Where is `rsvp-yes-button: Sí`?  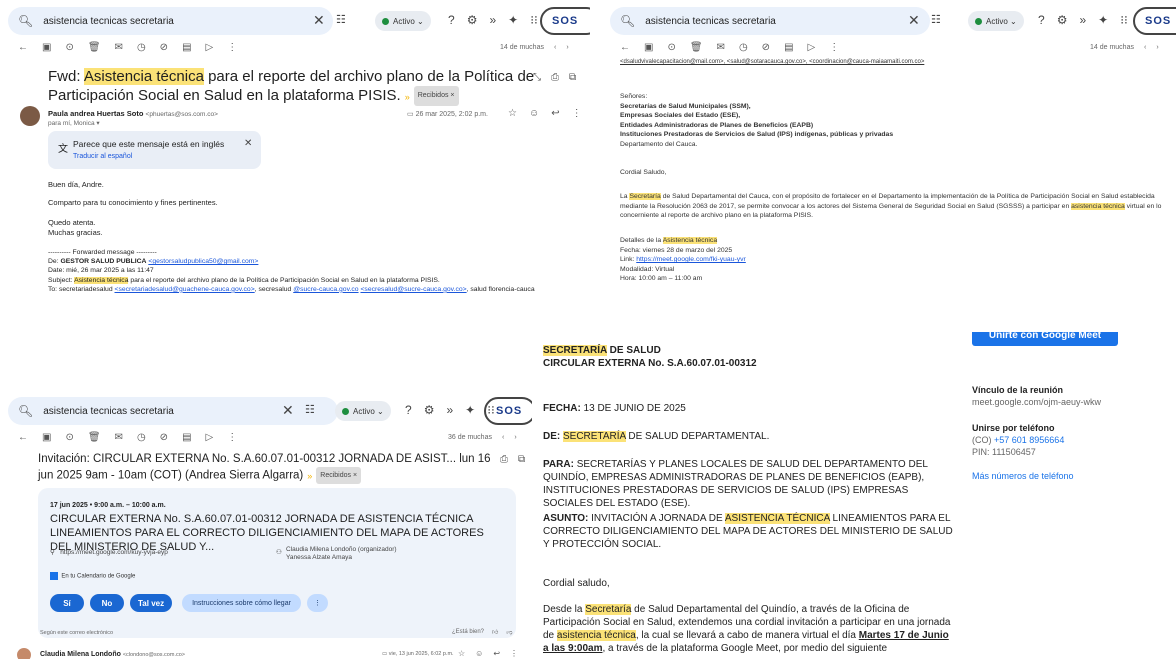
rsvp-yes-button: Sí is located at coordinates (67, 603).